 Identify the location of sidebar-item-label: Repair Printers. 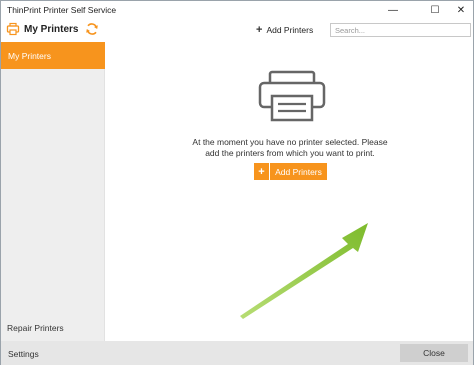
(35, 328).